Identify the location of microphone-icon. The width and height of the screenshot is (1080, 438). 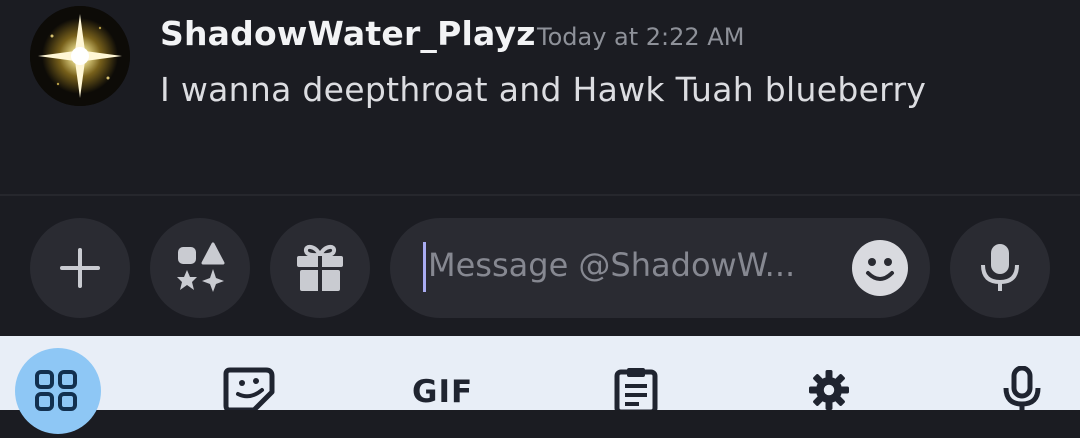
(1000, 267).